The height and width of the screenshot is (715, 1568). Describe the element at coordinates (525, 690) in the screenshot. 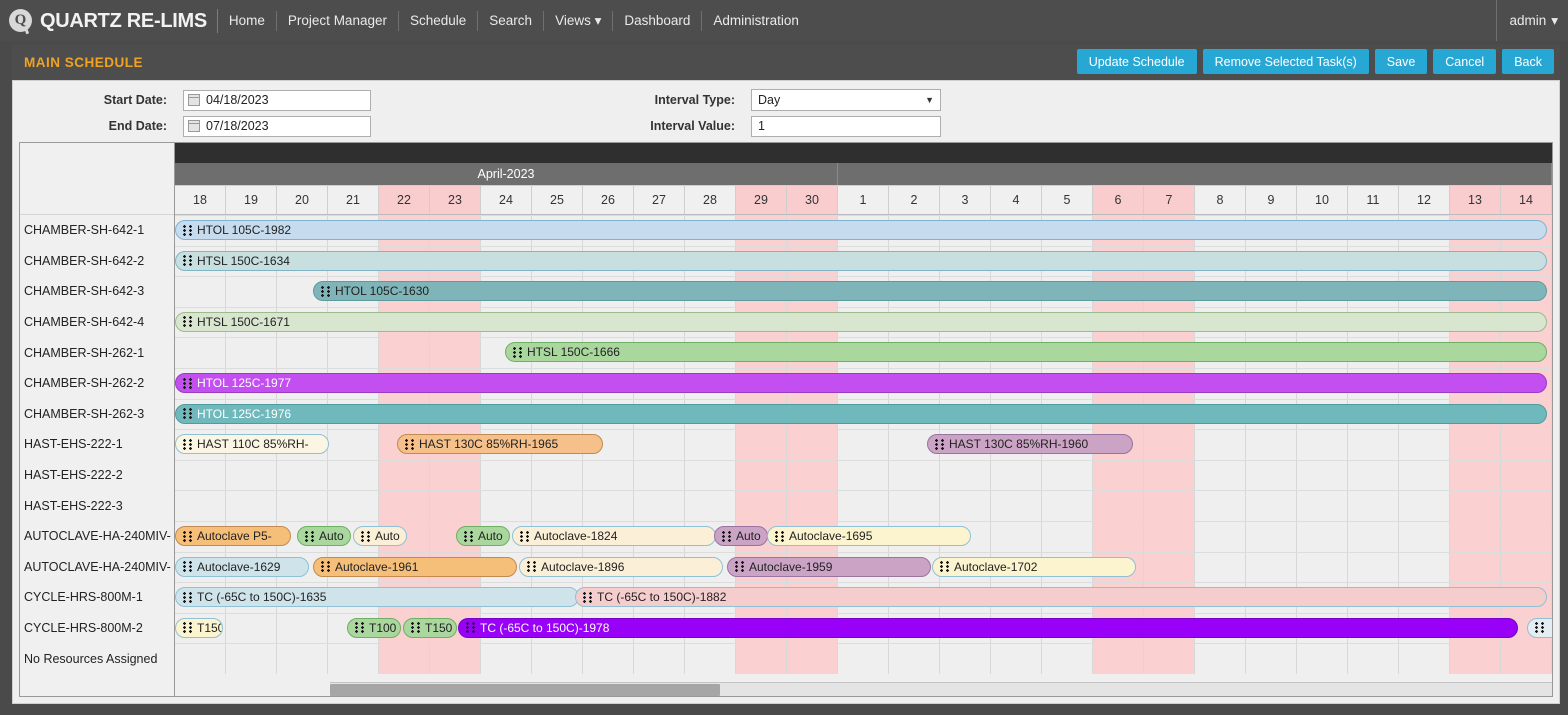

I see `scrollbar-thumb` at that location.